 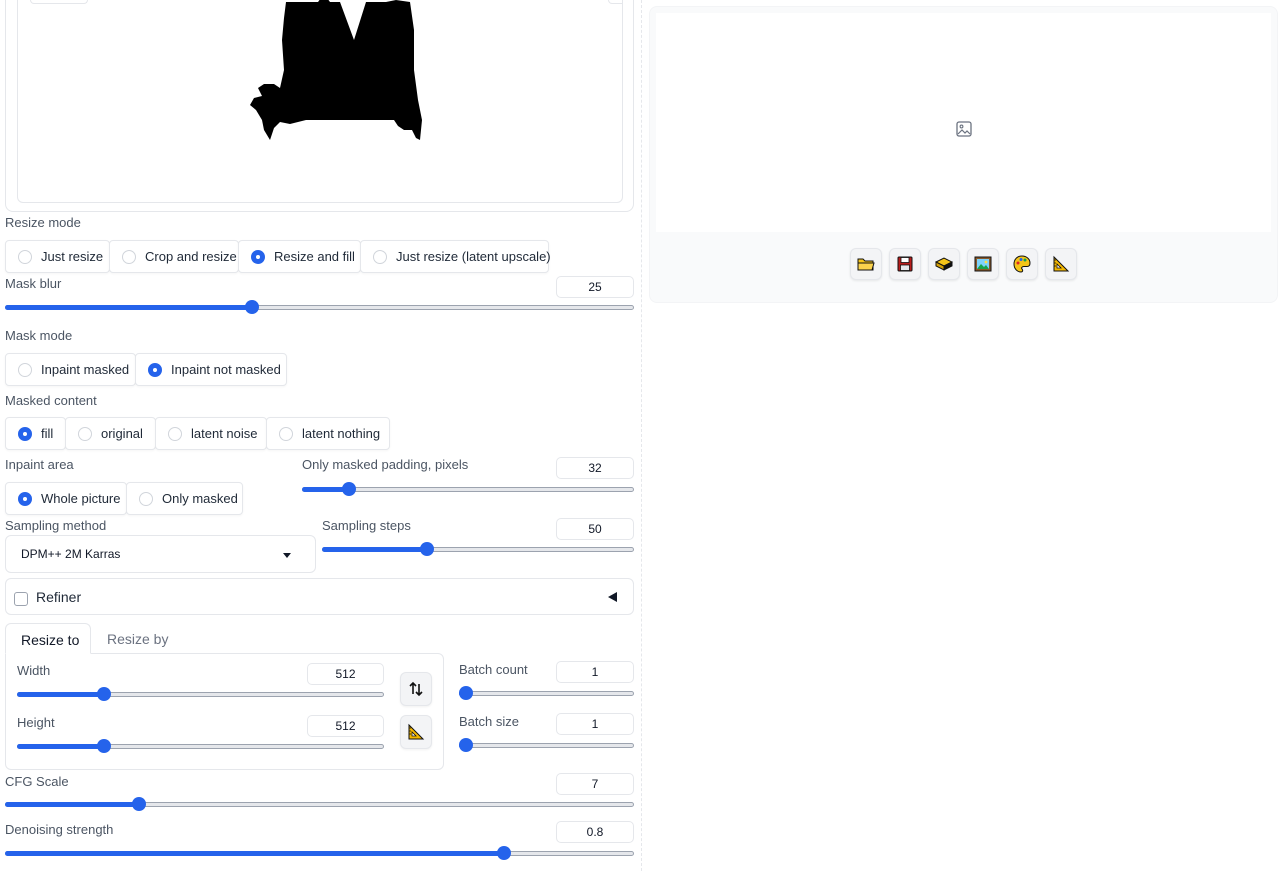 I want to click on resize-mode-resize-and-fill: Resize and fill, so click(x=299, y=256).